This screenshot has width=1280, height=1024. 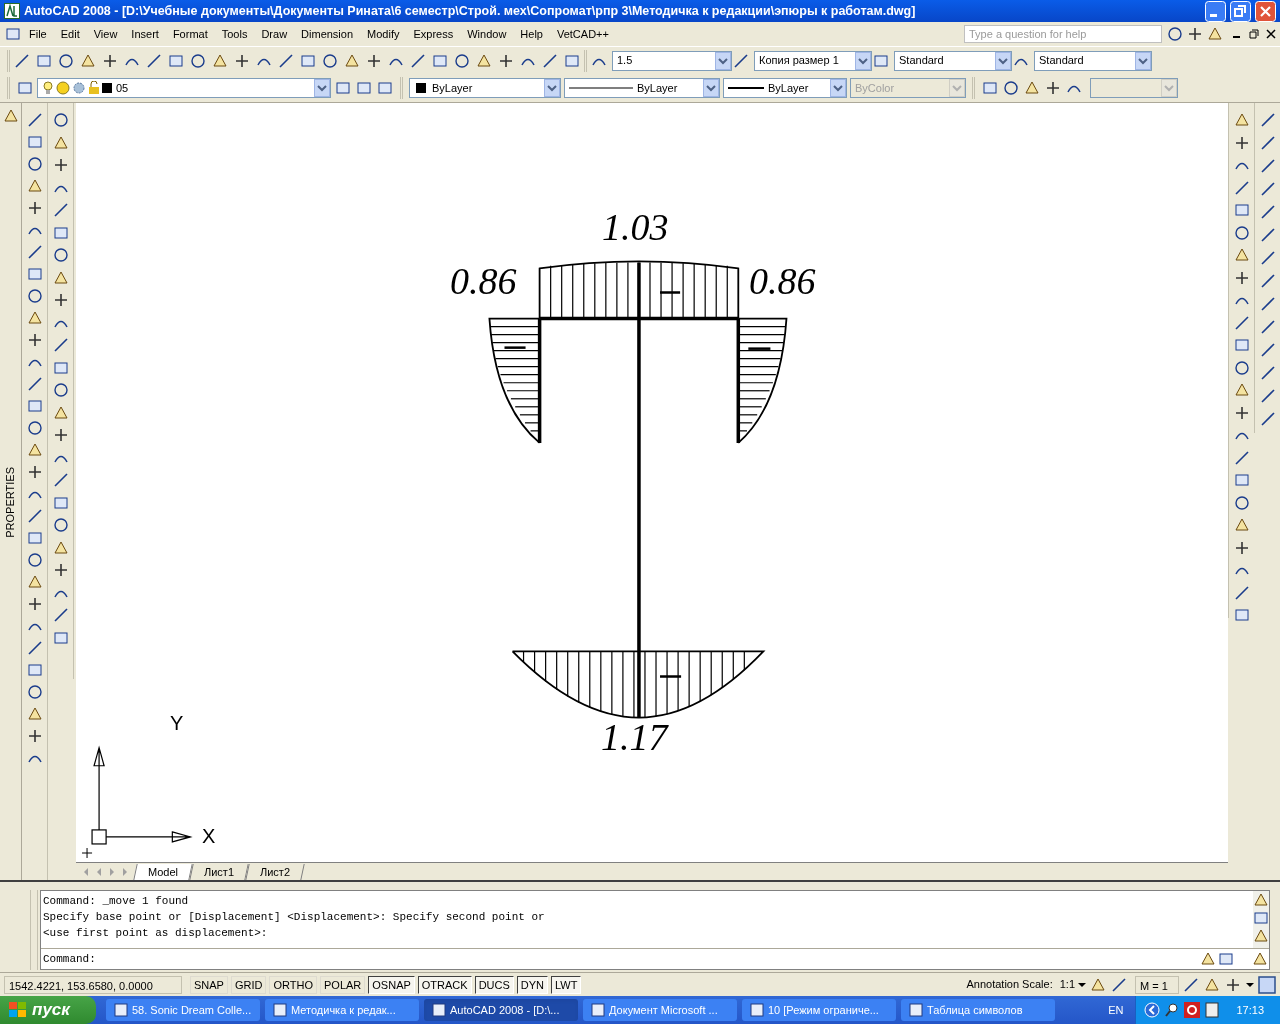 What do you see at coordinates (470, 11) in the screenshot?
I see `window-title: AutoCAD 2008 - [D:\Учебные документы\Документы Рината\6 семестр\Строй. мех\Сопромат\рпр 3\Методичка к редакции\эпюры к работам.dwg]` at bounding box center [470, 11].